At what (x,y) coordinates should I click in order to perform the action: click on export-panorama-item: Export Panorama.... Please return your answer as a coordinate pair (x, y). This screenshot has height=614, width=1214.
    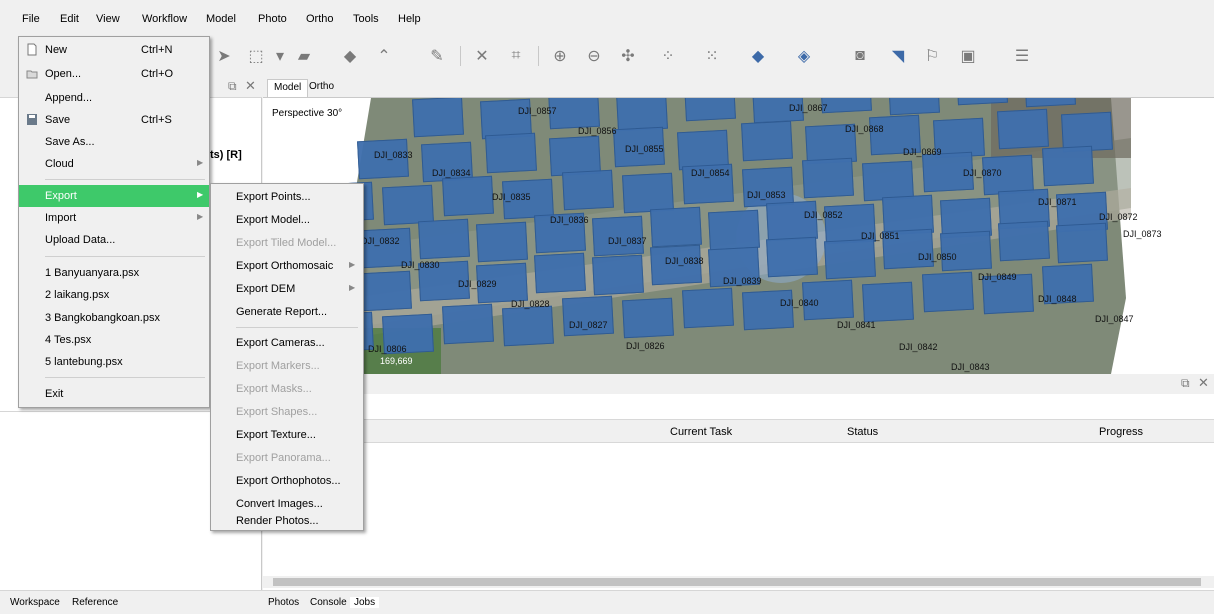
    Looking at the image, I should click on (283, 458).